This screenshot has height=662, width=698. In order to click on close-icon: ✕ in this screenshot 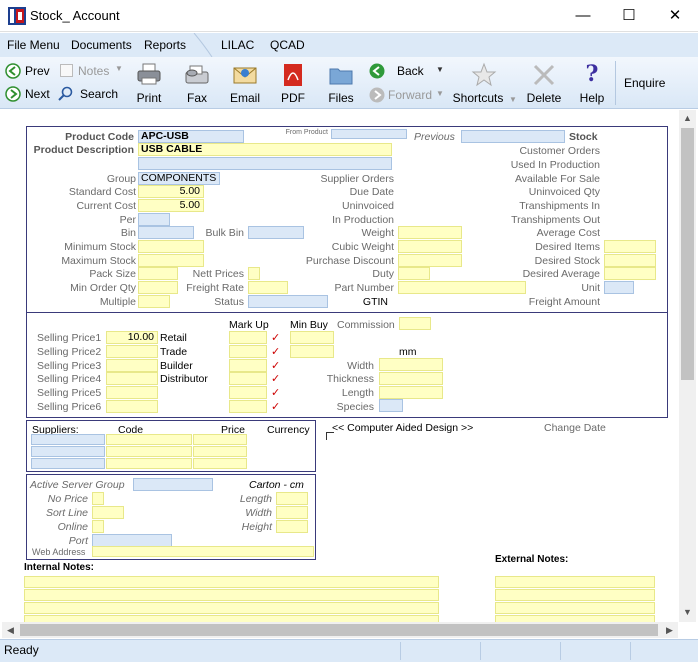, I will do `click(675, 15)`.